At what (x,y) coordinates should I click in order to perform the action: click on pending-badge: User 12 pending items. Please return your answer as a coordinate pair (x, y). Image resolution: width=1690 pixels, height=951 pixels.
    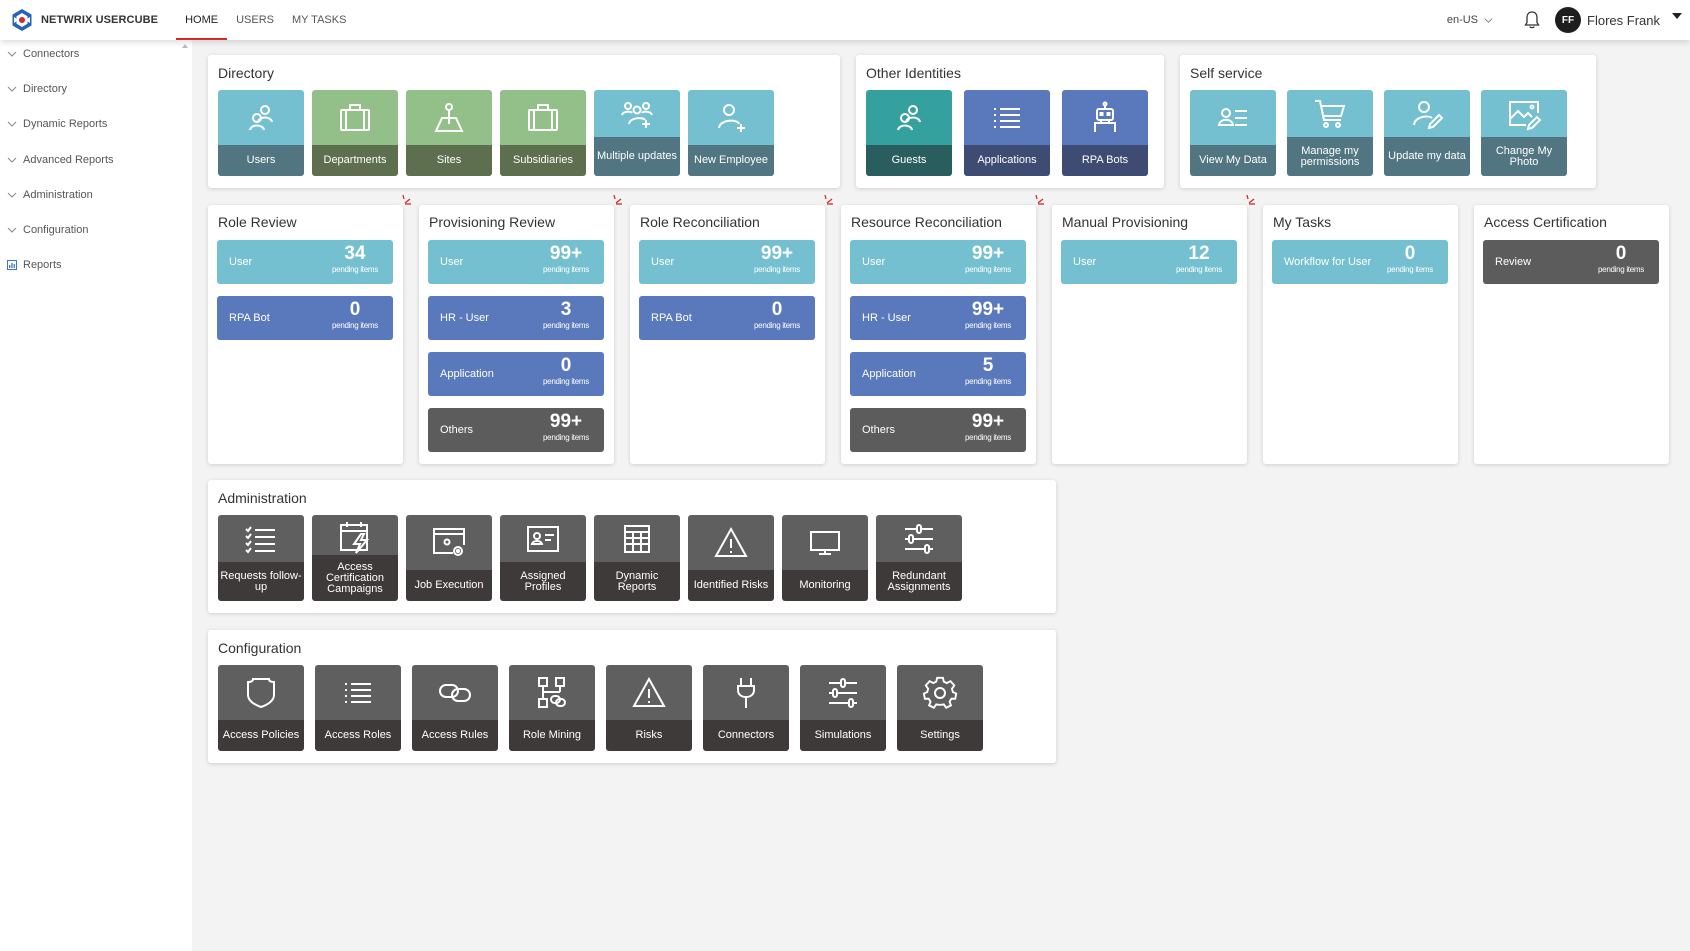
    Looking at the image, I should click on (1149, 262).